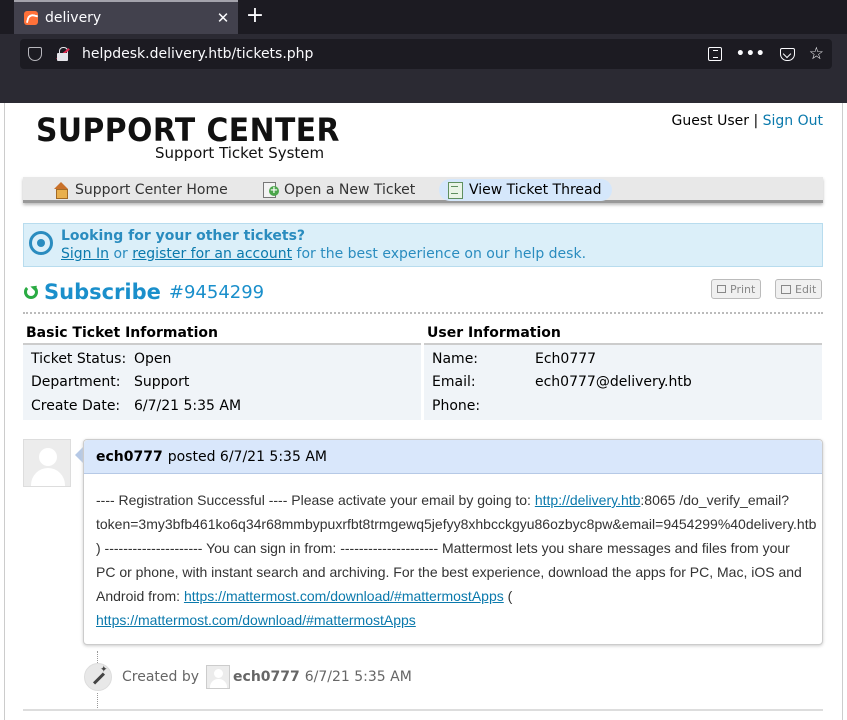 The width and height of the screenshot is (847, 720). Describe the element at coordinates (240, 153) in the screenshot. I see `site-logo-subtitle: Support Ticket System` at that location.